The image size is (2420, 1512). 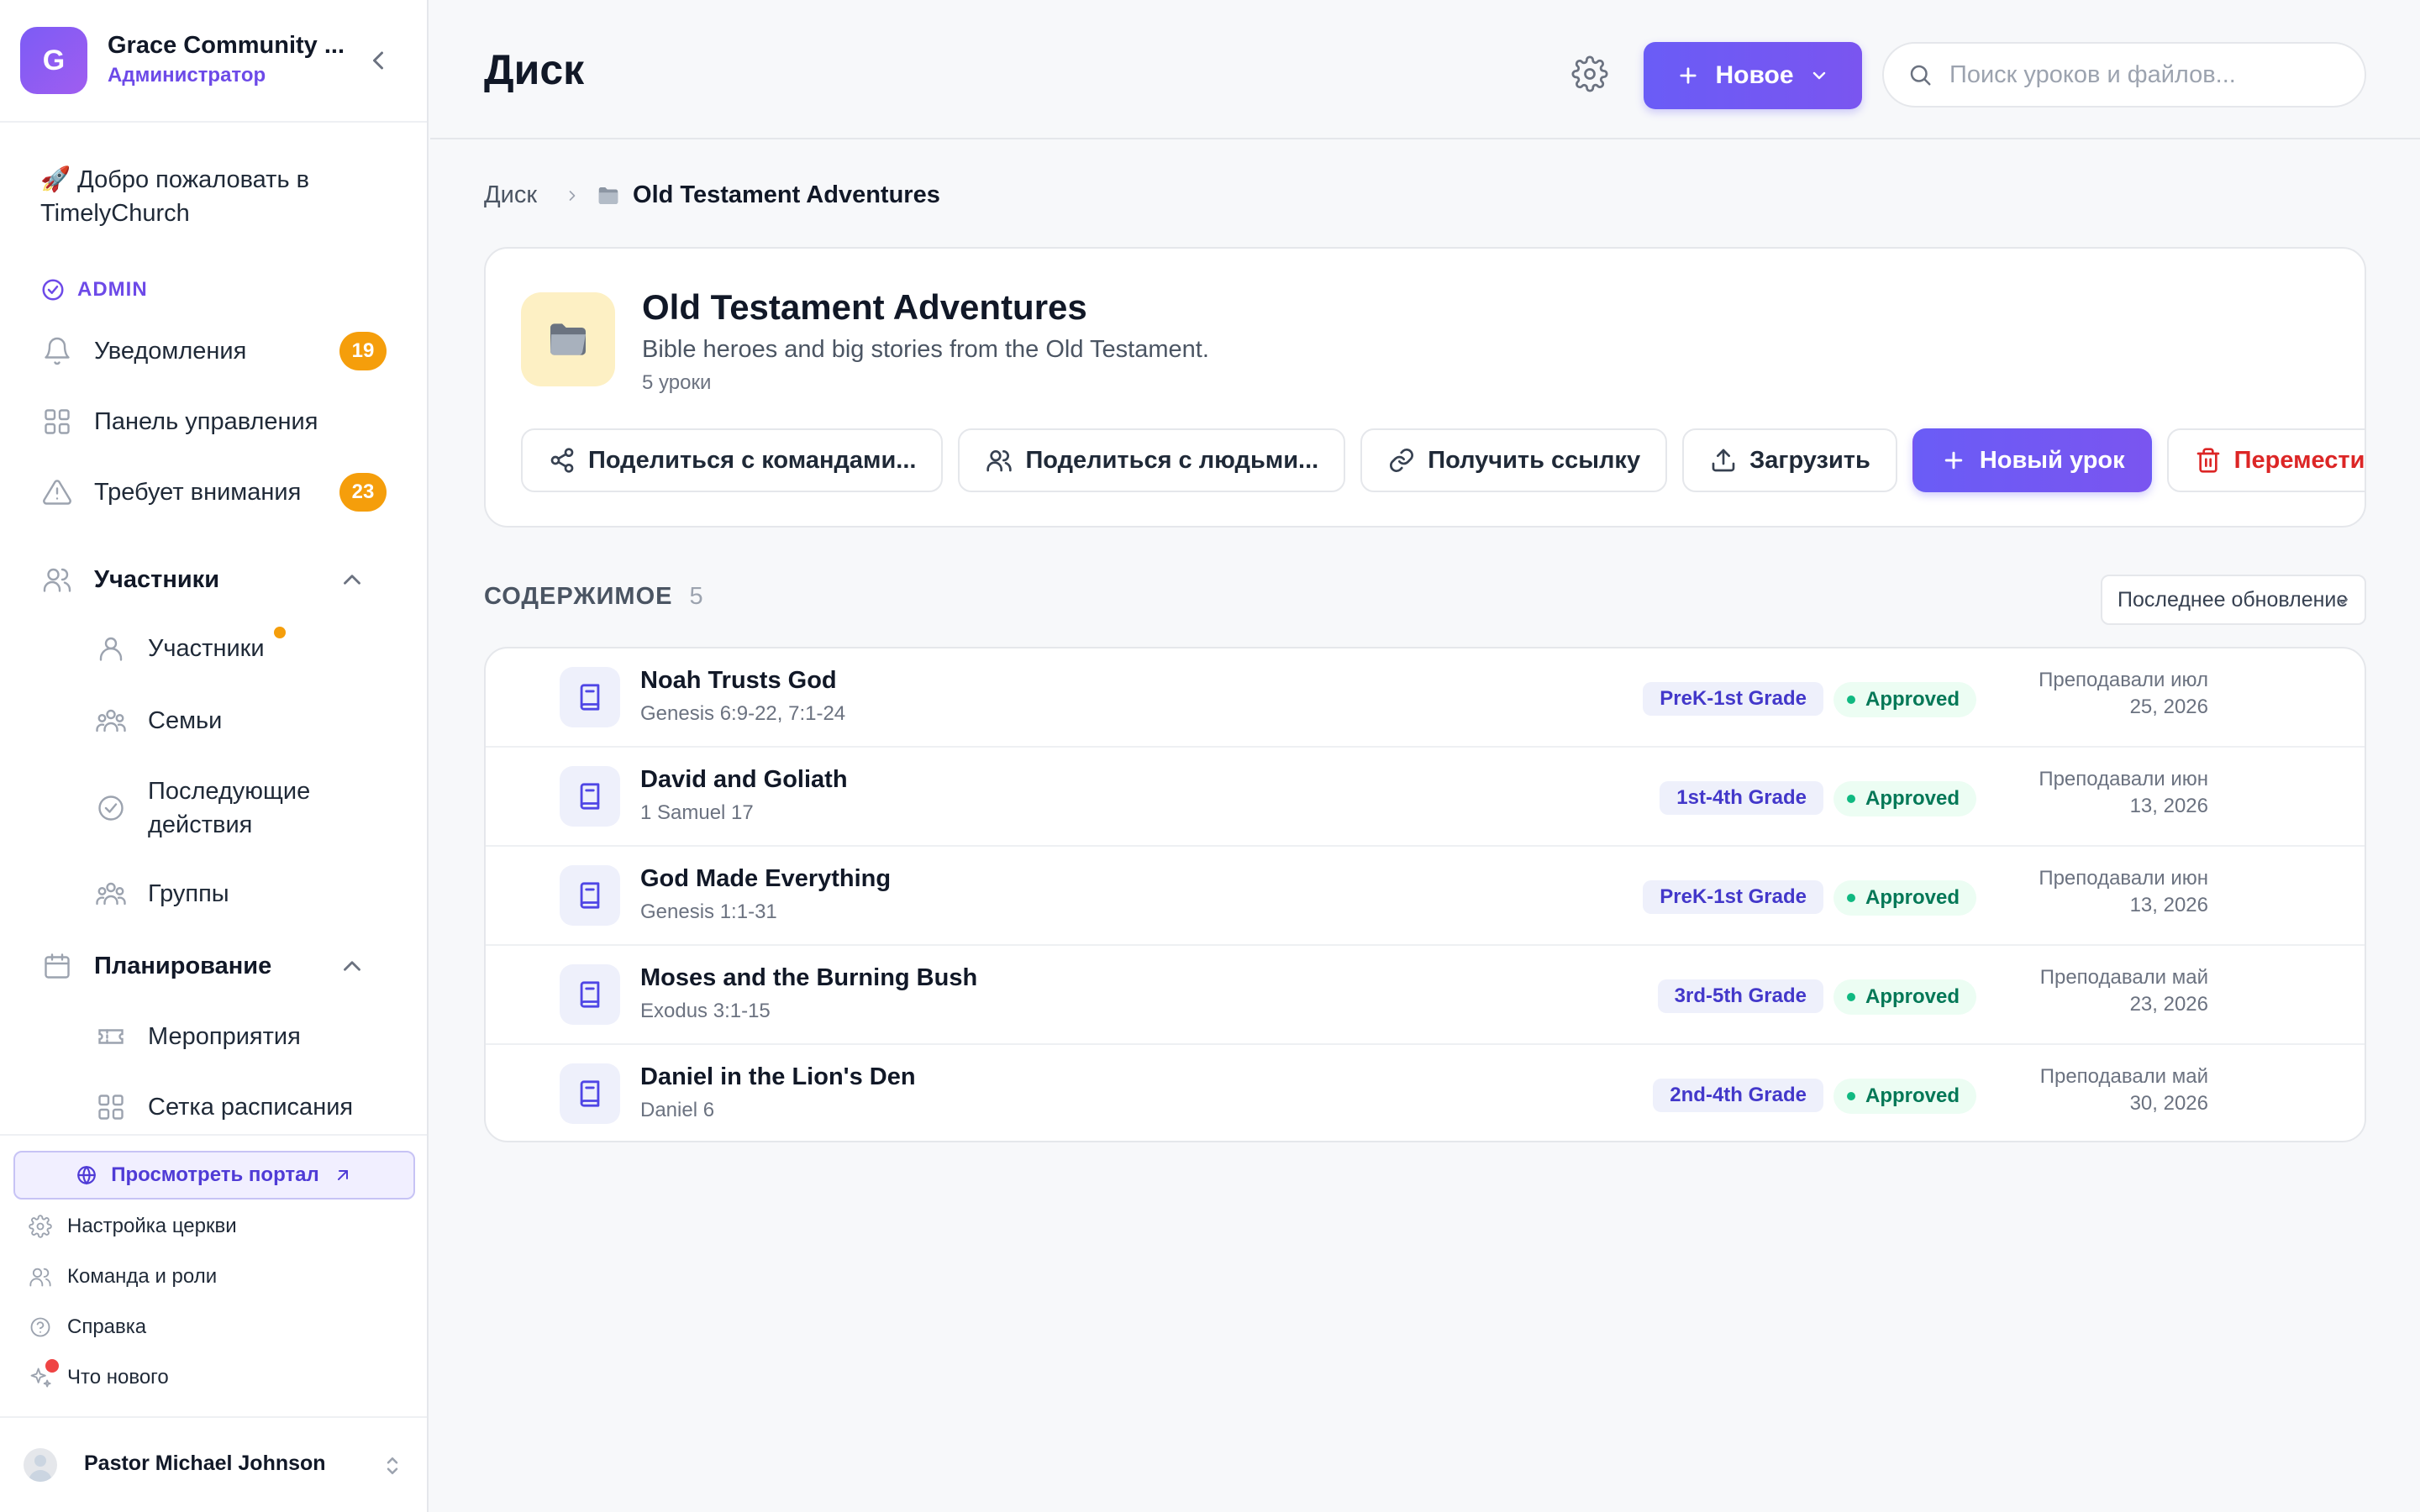 What do you see at coordinates (738, 680) in the screenshot?
I see `lesson-title: Noah Trusts God` at bounding box center [738, 680].